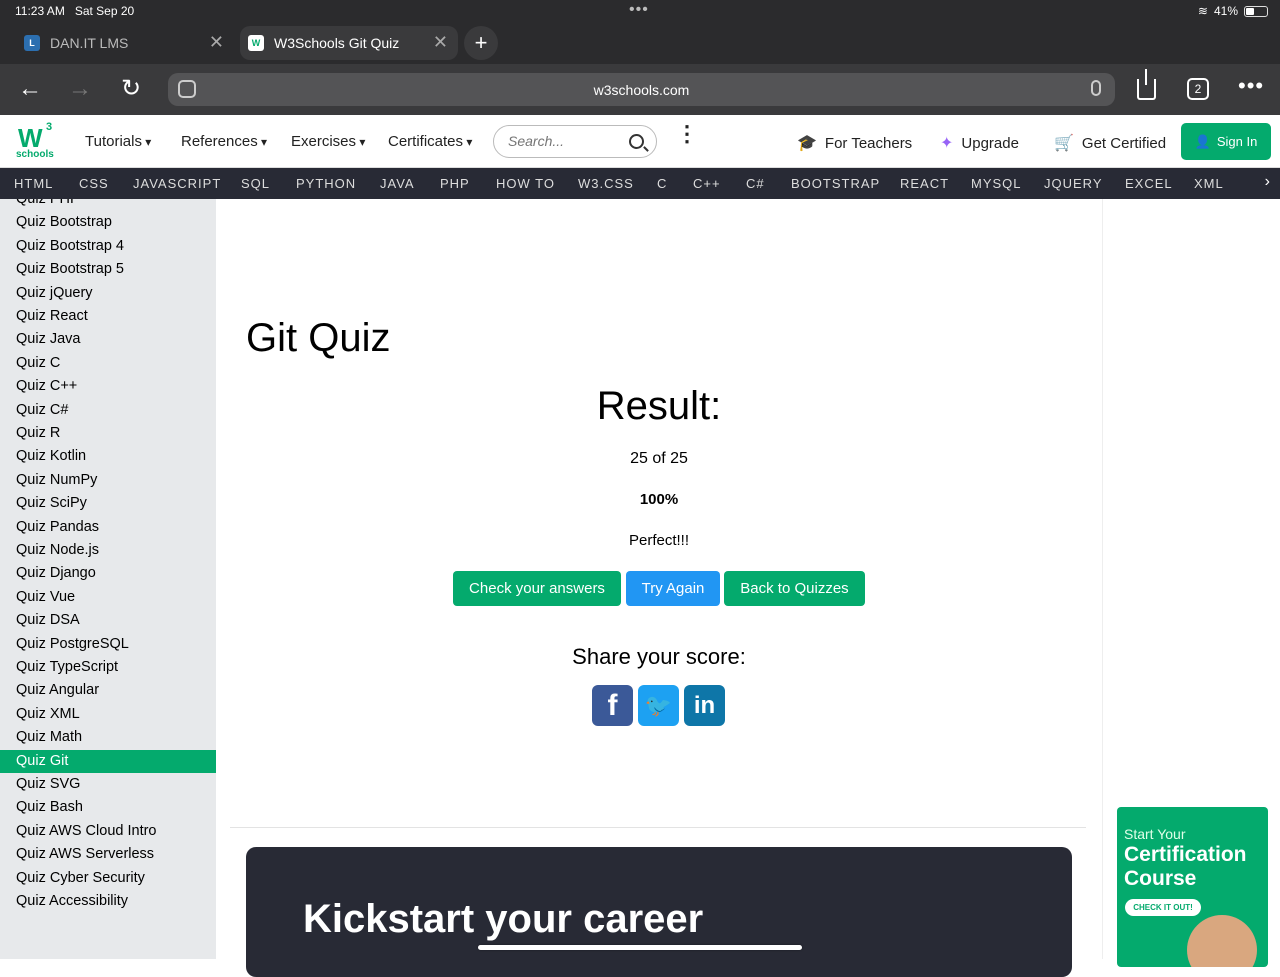  What do you see at coordinates (755, 183) in the screenshot?
I see `topnav-item: C#` at bounding box center [755, 183].